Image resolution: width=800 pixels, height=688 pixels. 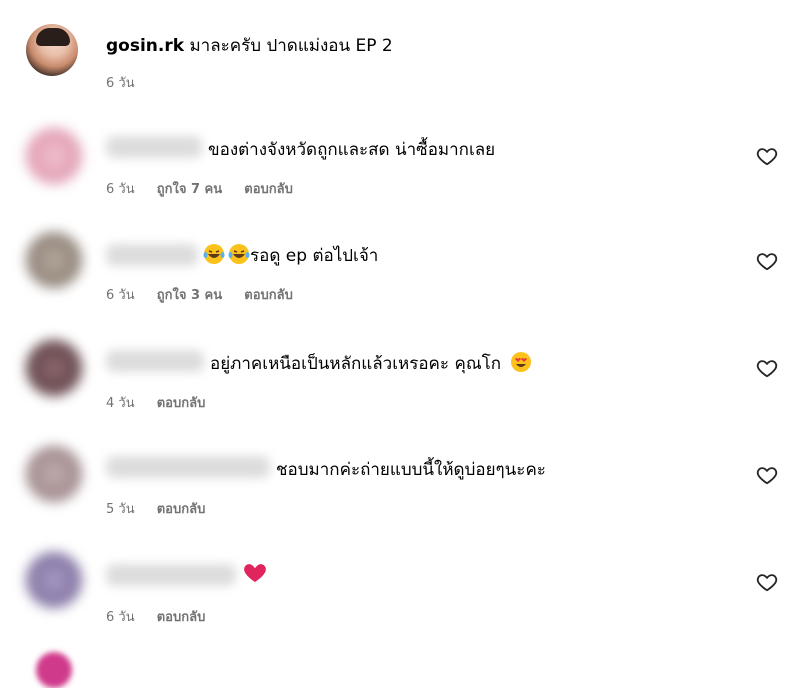 I want to click on comment-time: 5 วัน, so click(x=120, y=509).